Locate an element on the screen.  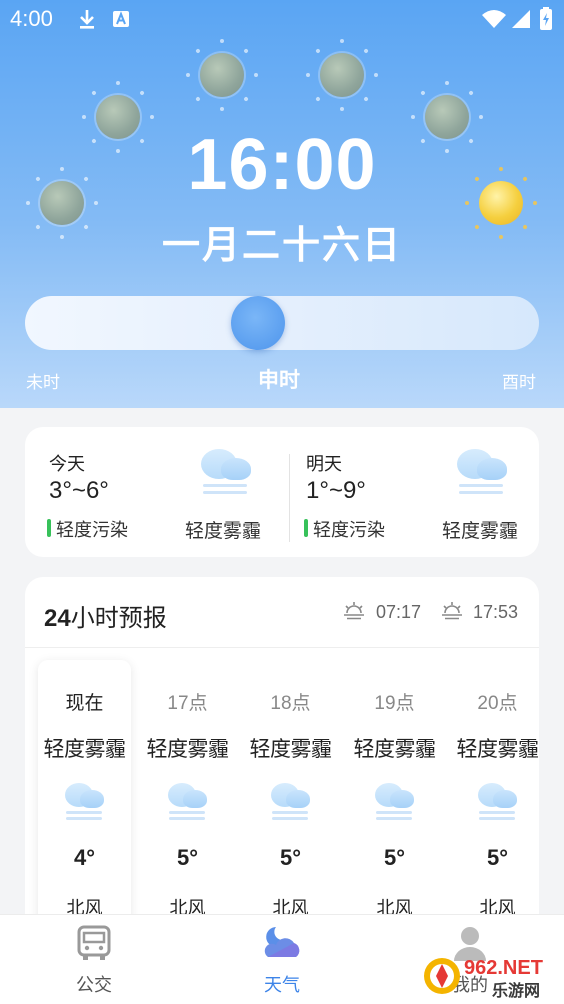
a-letter-icon is located at coordinates (121, 19).